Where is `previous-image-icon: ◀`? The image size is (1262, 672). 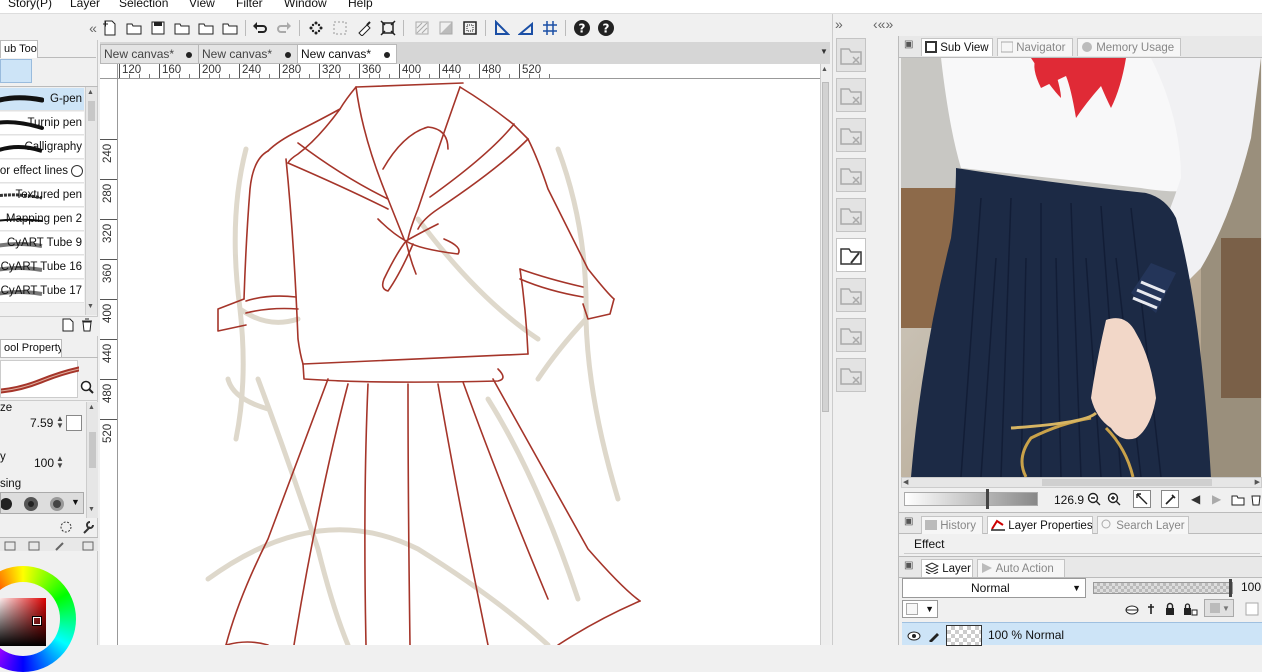
previous-image-icon: ◀ is located at coordinates (1195, 499).